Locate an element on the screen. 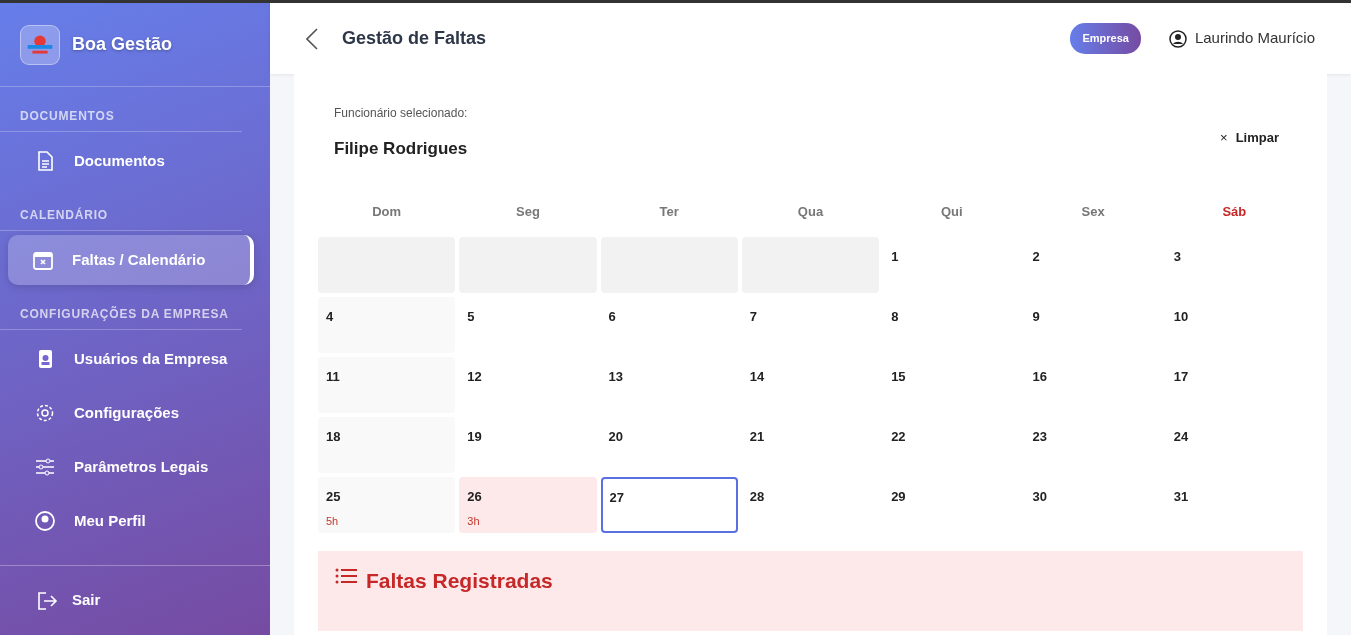  day-number: 14 is located at coordinates (757, 376).